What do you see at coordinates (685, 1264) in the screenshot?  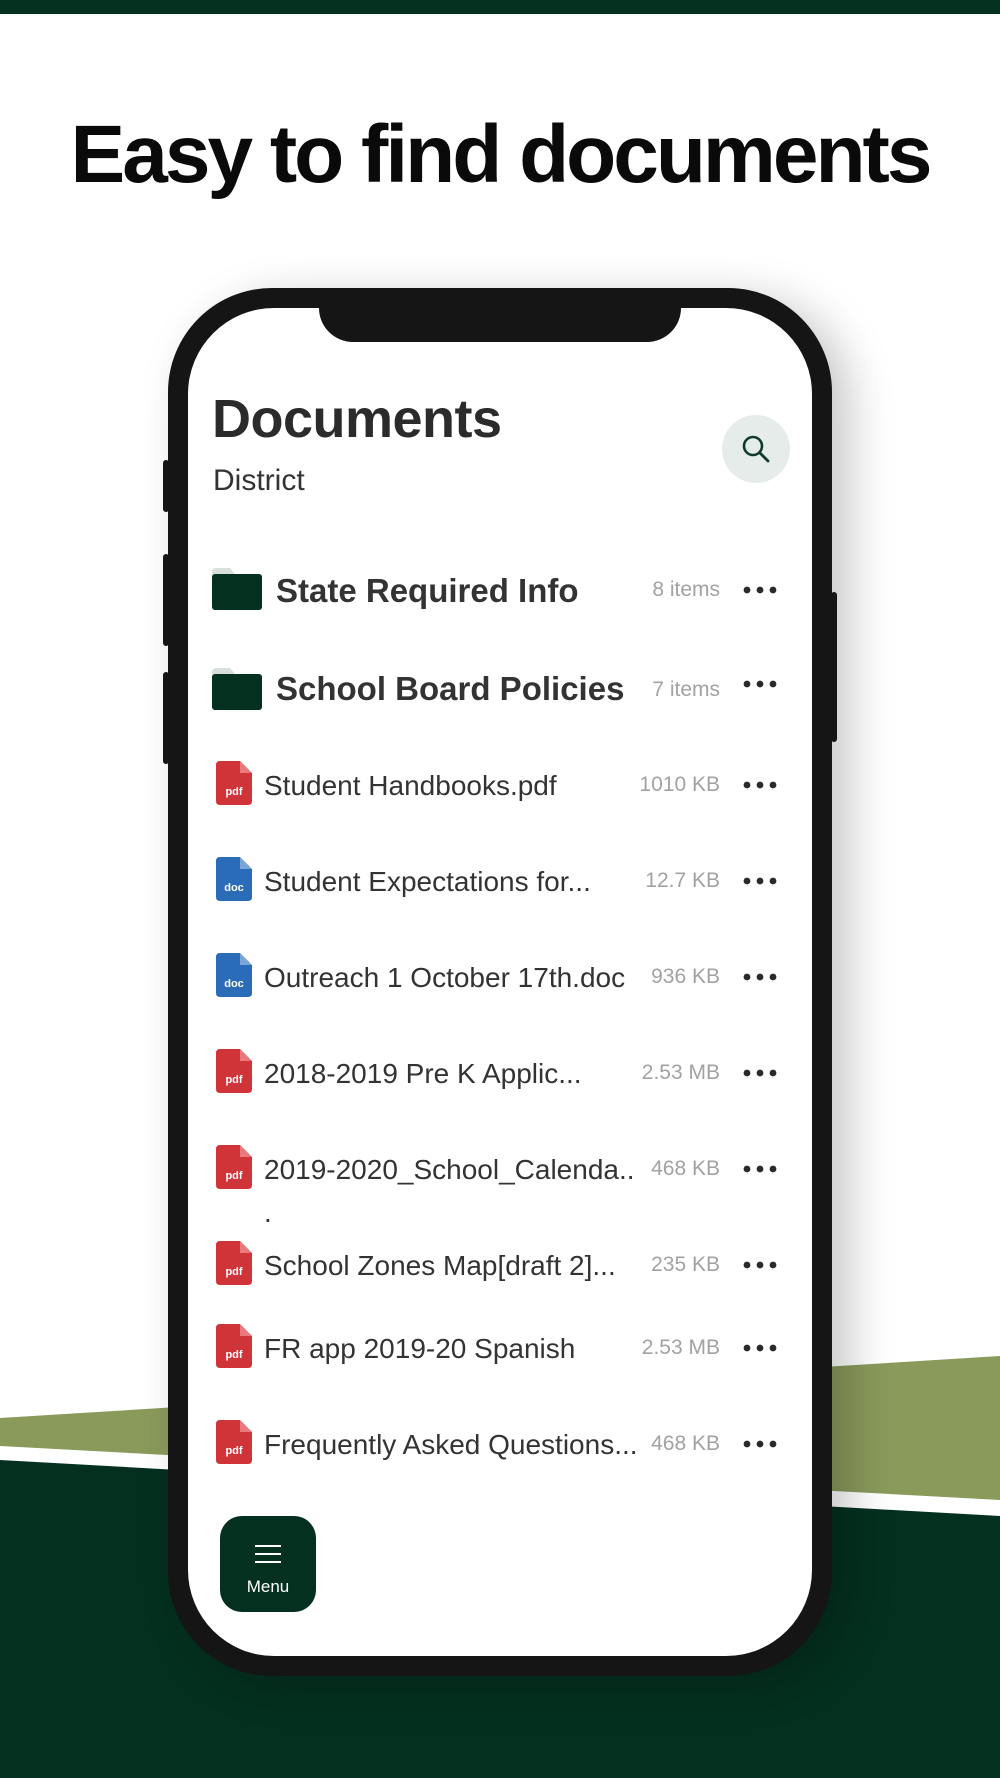 I see `file-size: 235 KB` at bounding box center [685, 1264].